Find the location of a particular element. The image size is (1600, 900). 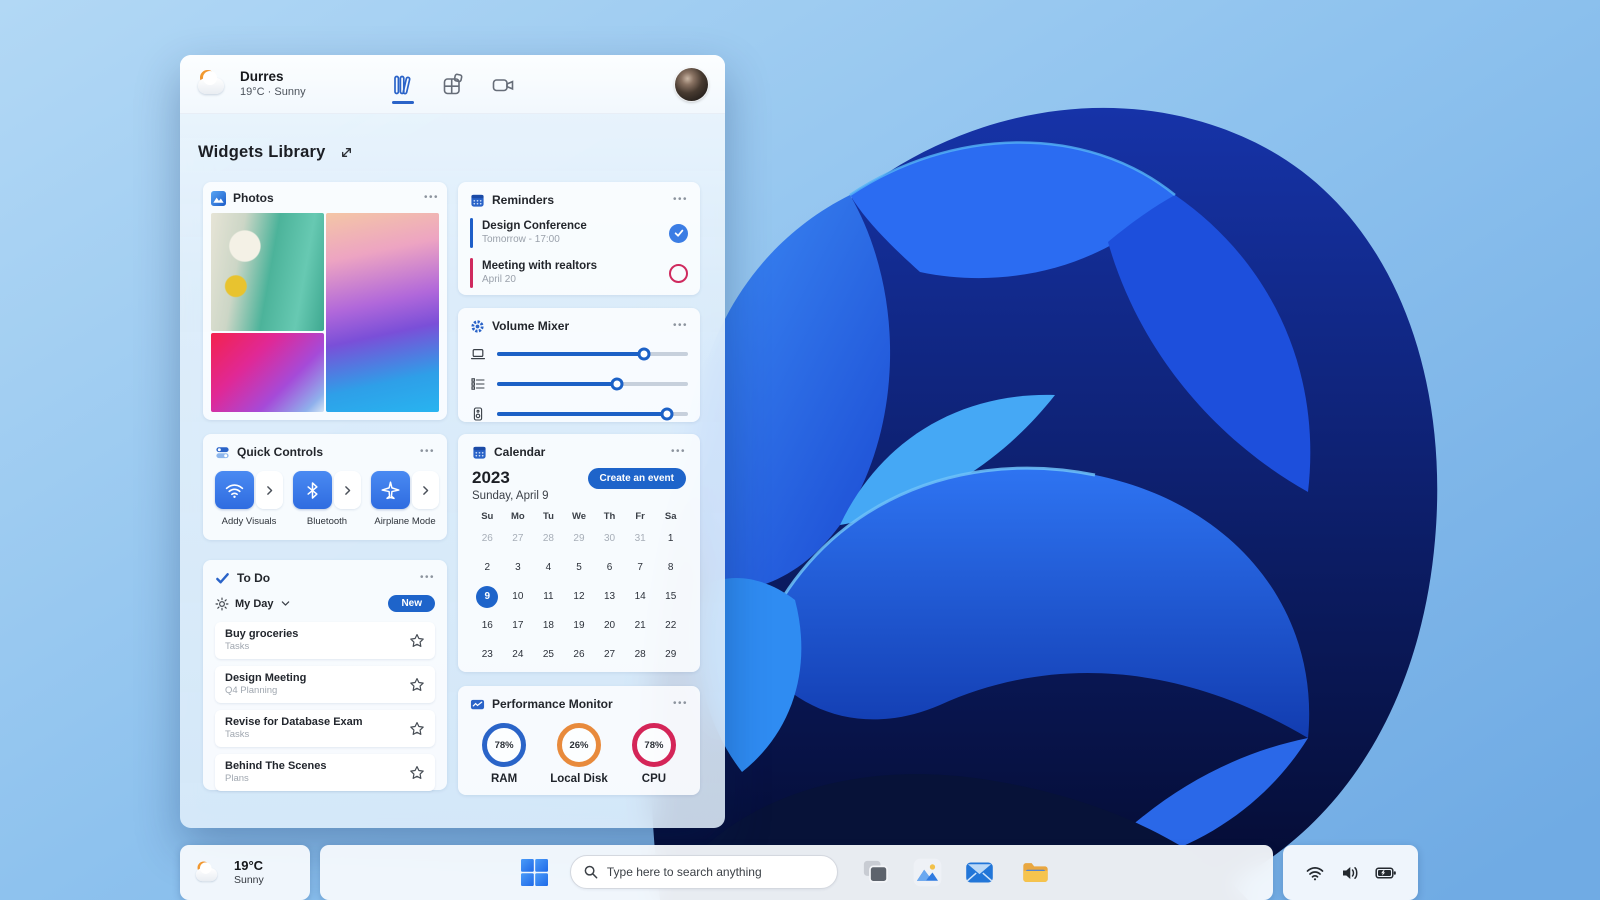

tab-widgets-board is located at coordinates (453, 85).